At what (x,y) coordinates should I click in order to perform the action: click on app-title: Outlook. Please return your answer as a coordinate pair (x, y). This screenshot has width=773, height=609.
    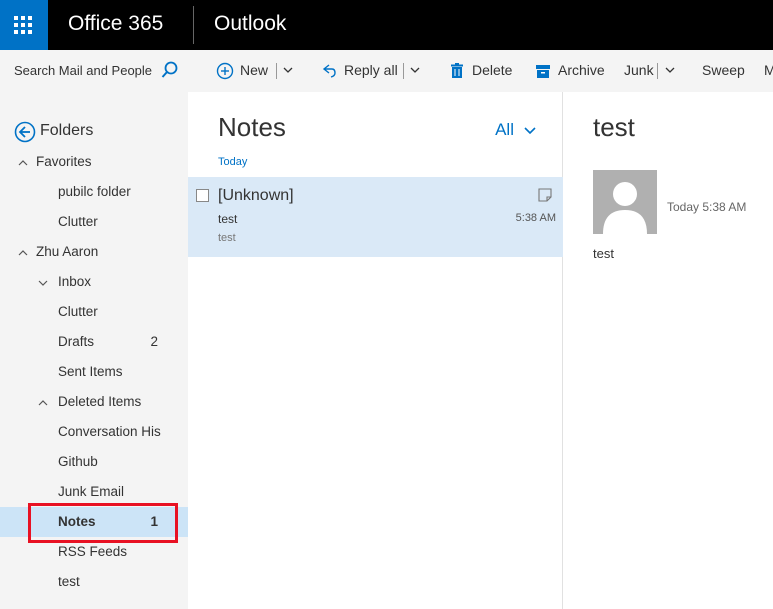
    Looking at the image, I should click on (250, 24).